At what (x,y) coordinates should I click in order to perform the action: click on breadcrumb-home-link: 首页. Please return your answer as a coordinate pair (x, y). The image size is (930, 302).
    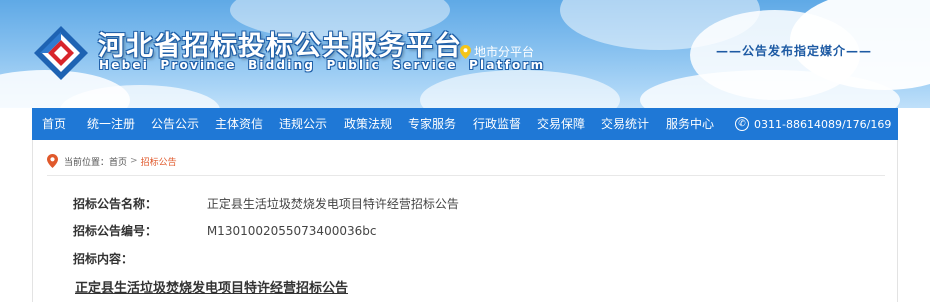
    Looking at the image, I should click on (118, 161).